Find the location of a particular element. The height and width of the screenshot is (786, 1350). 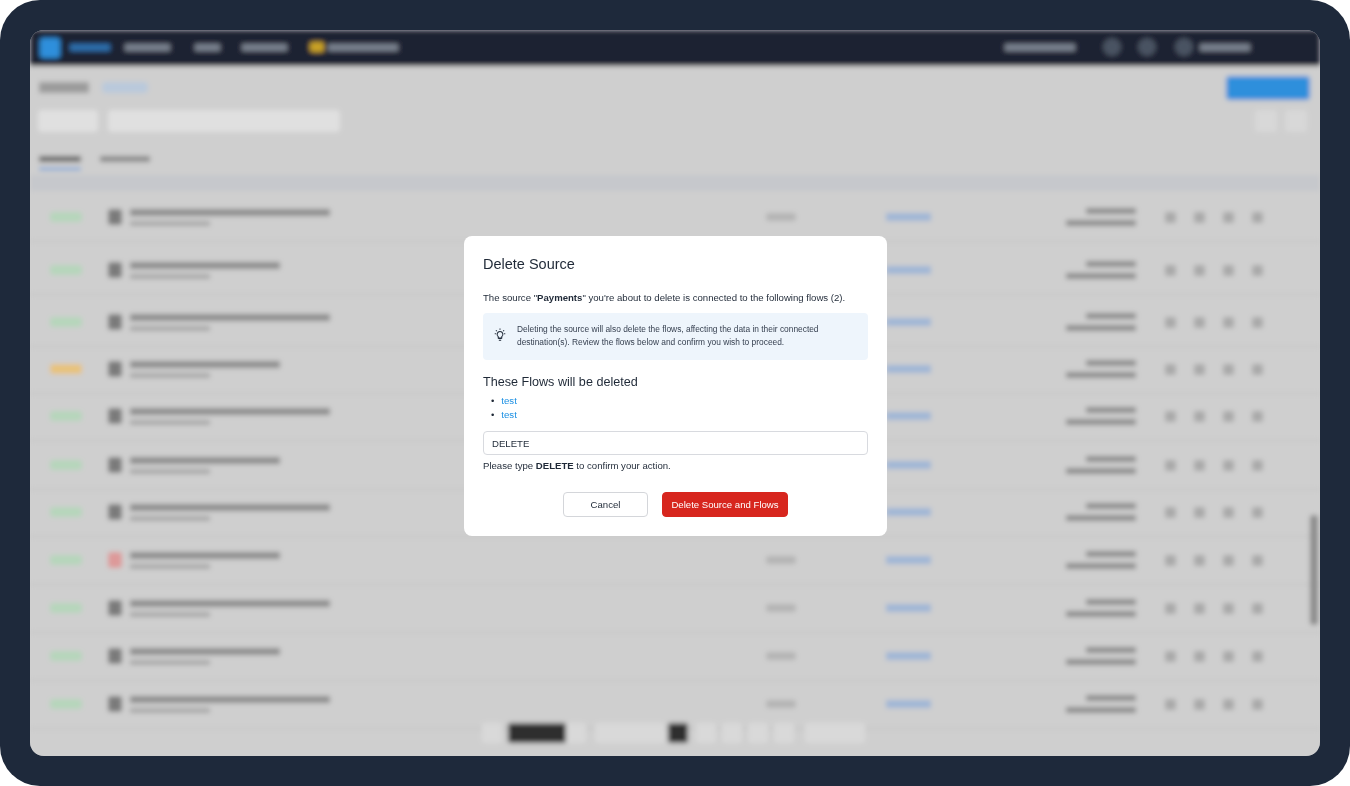

dialog-title: Delete Source is located at coordinates (529, 264).